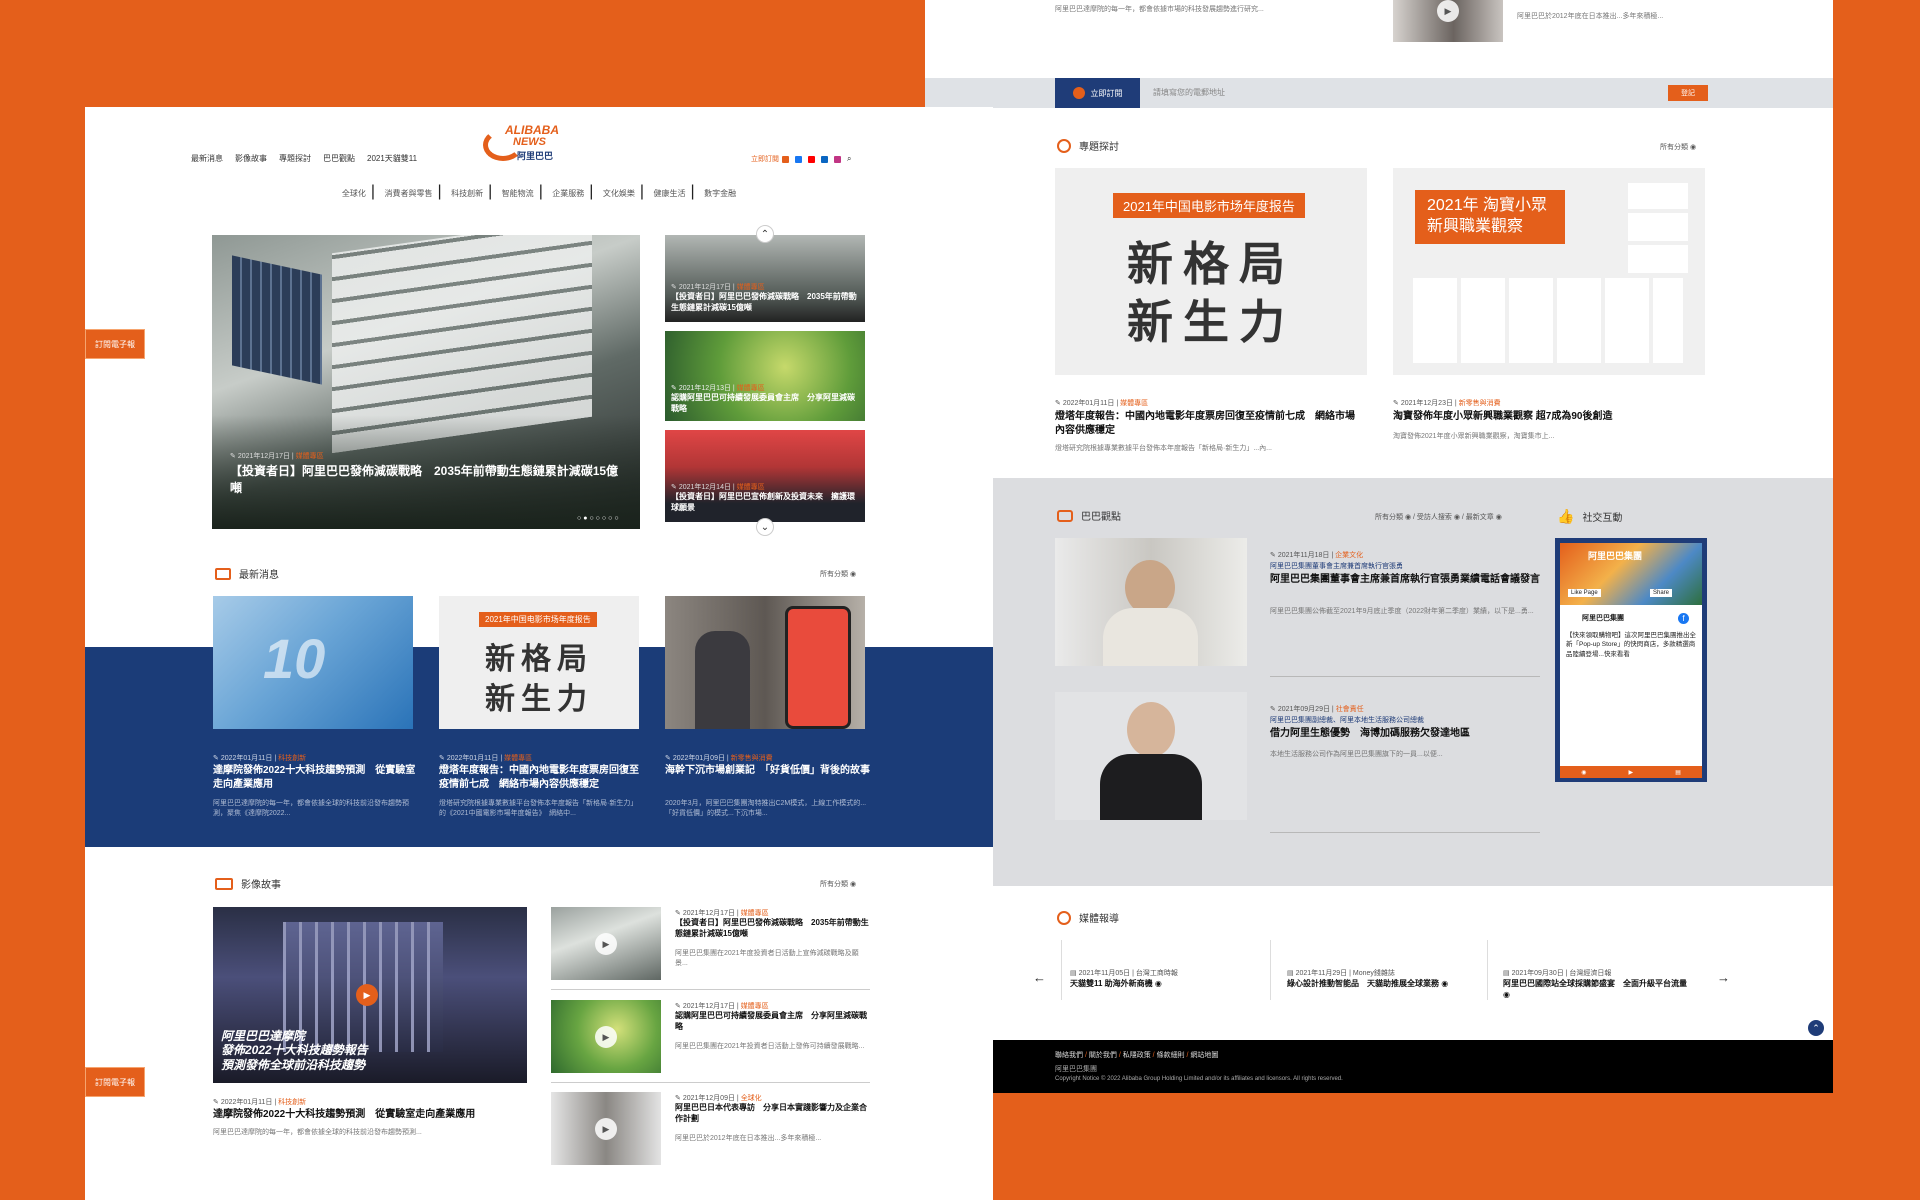  I want to click on linkedin-icon, so click(824, 159).